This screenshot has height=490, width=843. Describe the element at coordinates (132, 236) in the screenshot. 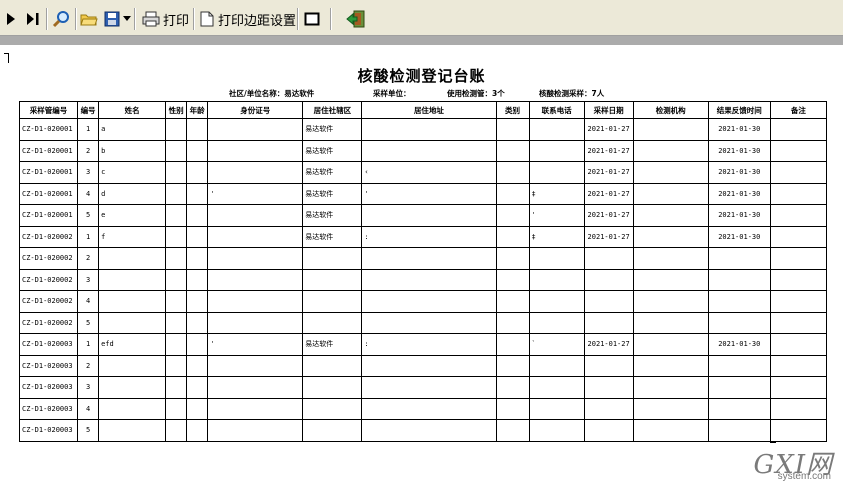

I see `table-cell: f` at that location.